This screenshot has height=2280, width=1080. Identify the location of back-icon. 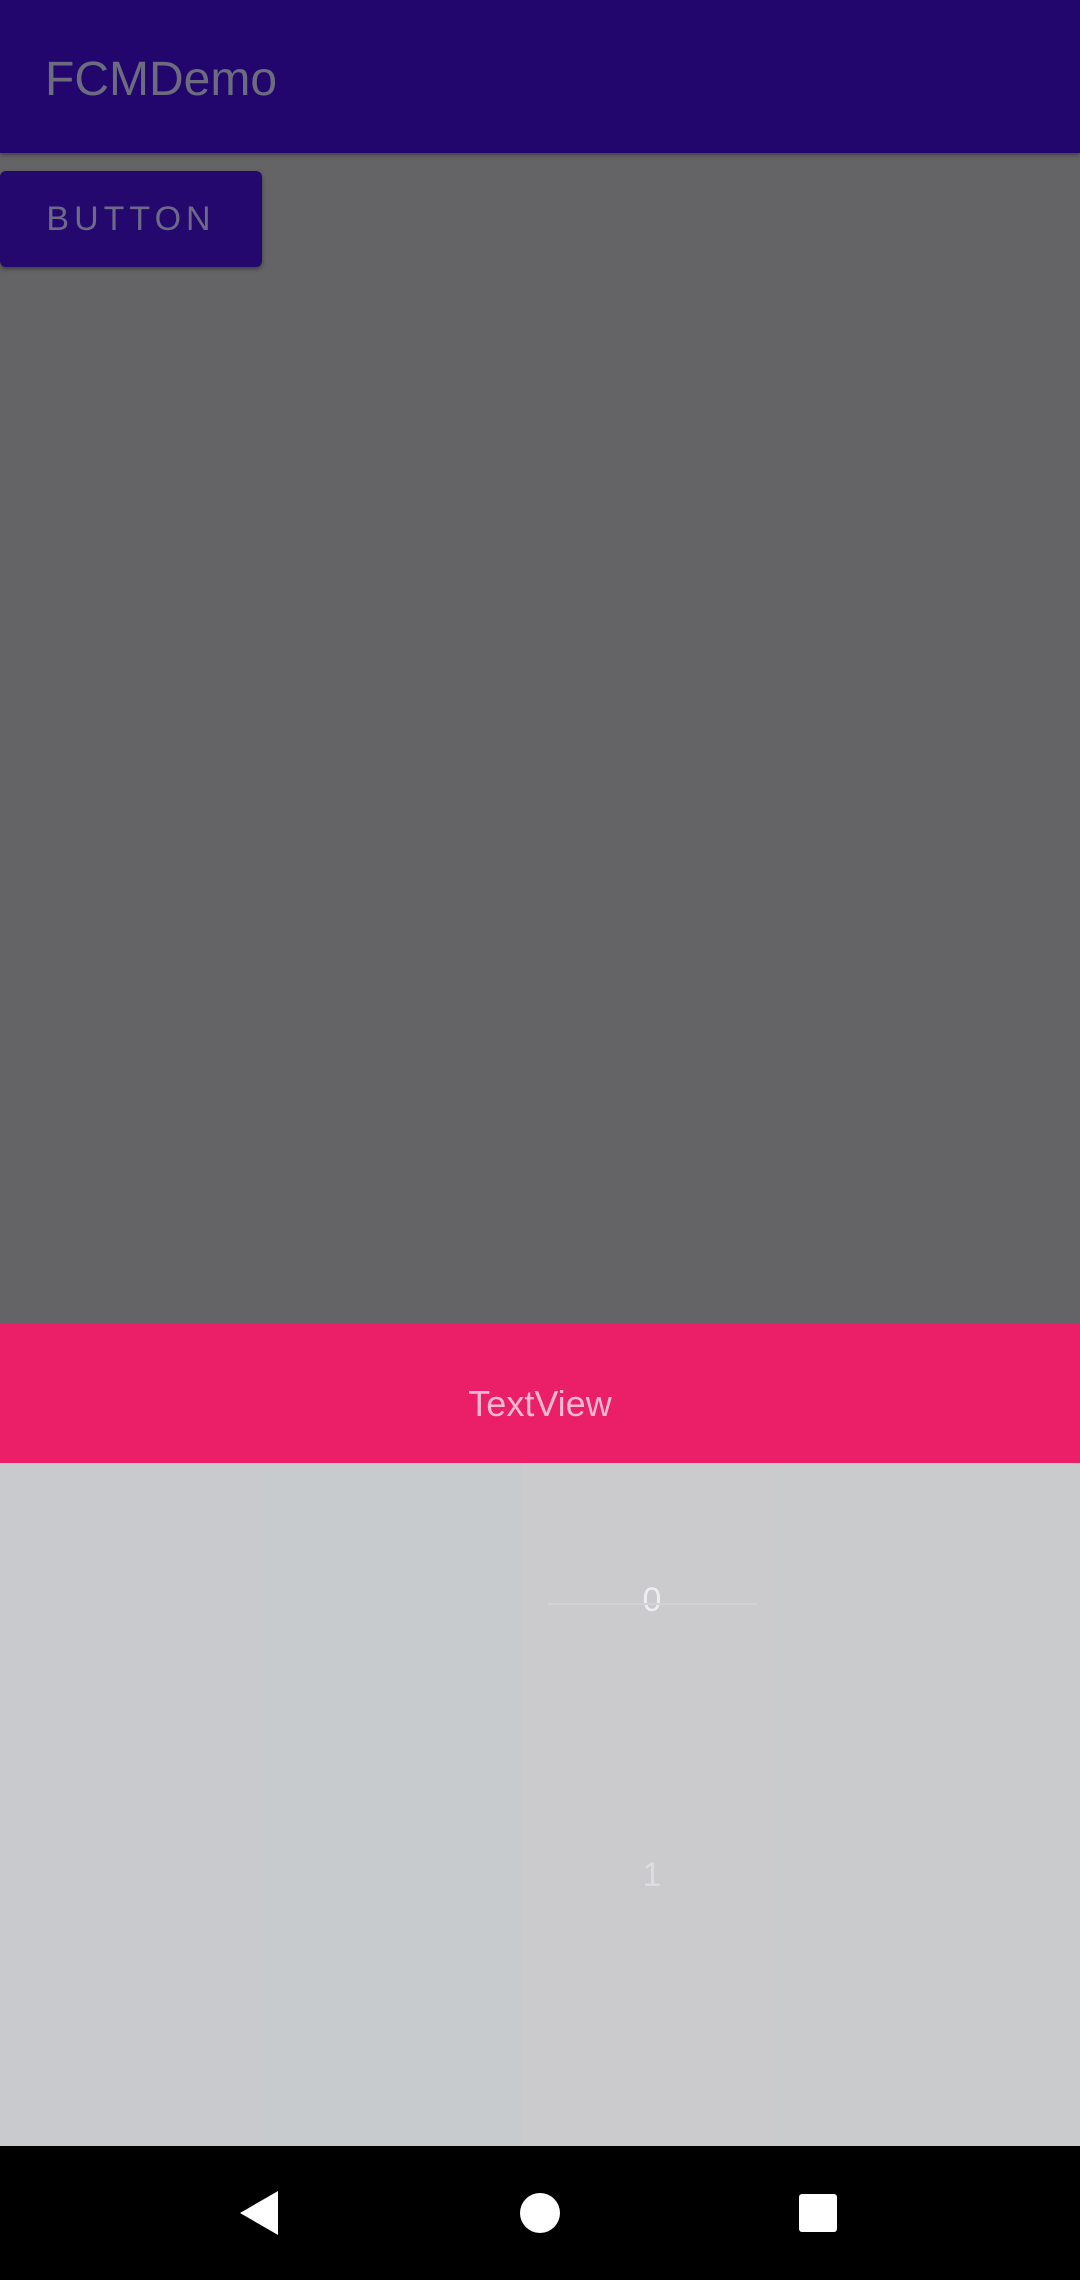
(259, 2213).